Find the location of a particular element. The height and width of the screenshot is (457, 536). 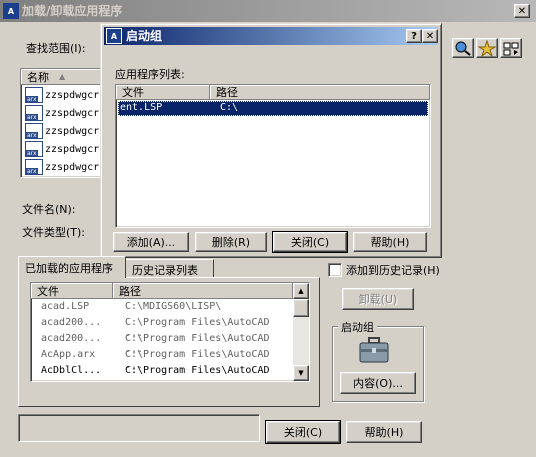

startup-close-button: ✕ is located at coordinates (430, 36).